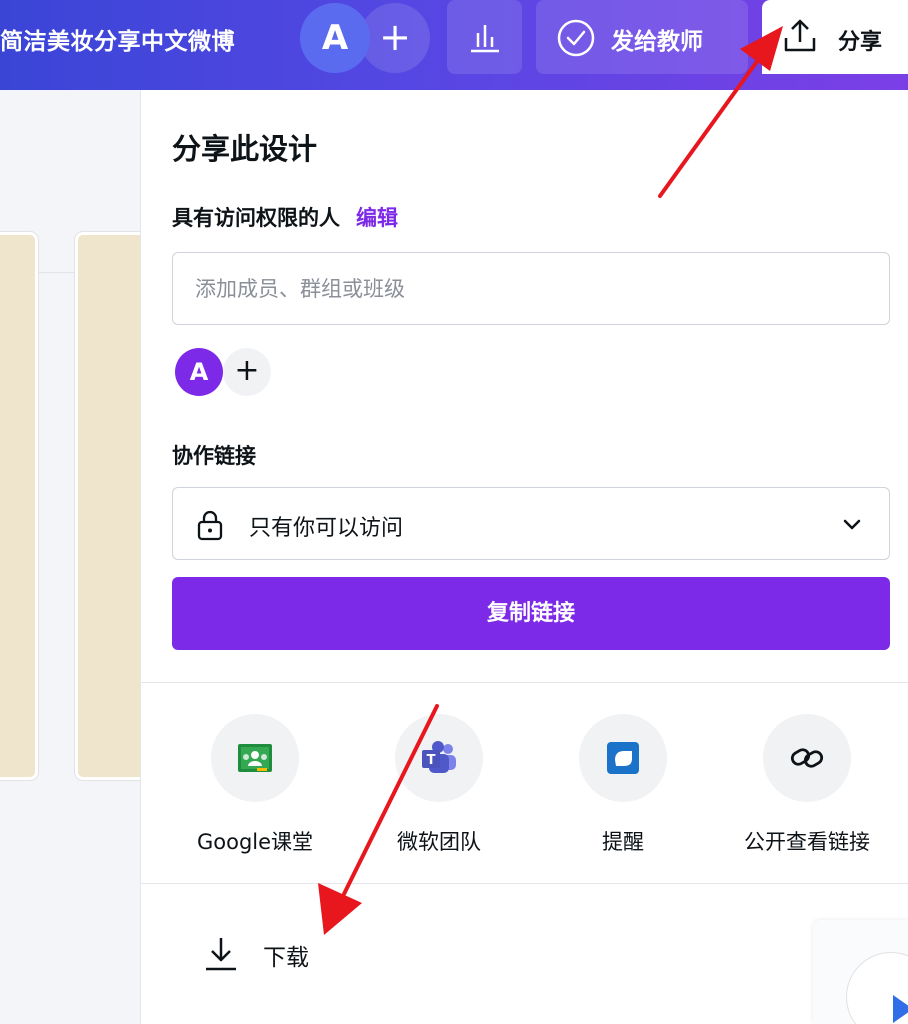 Image resolution: width=908 pixels, height=1024 pixels. I want to click on access-label: 具有访问权限的人, so click(256, 218).